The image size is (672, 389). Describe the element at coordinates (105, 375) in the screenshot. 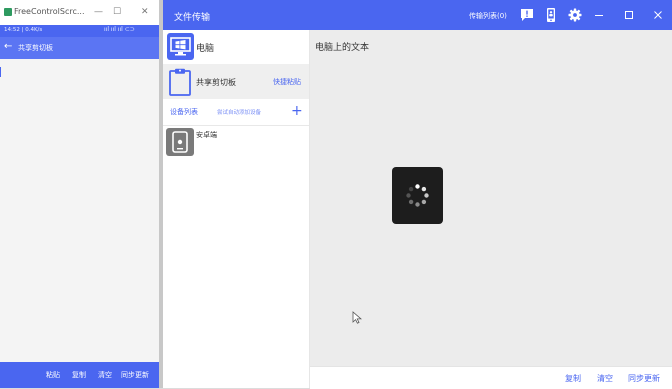

I see `phone-clear-button: 清空` at that location.